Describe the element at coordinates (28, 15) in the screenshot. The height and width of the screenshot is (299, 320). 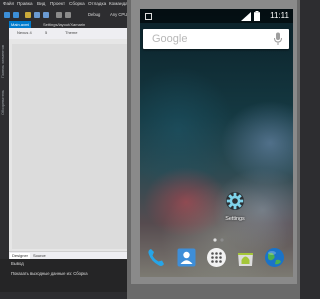
I see `open-folder-icon` at that location.